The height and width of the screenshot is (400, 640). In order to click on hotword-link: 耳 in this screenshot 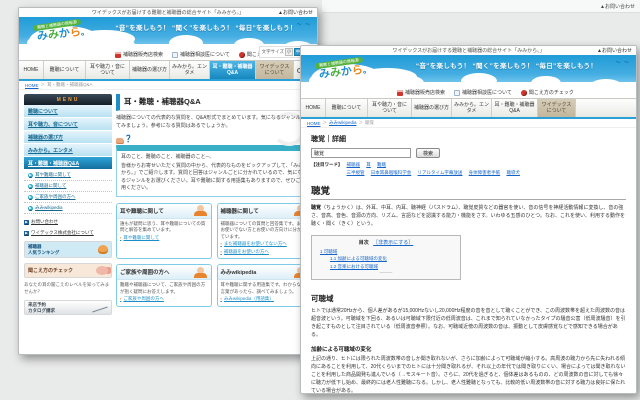, I will do `click(368, 164)`.